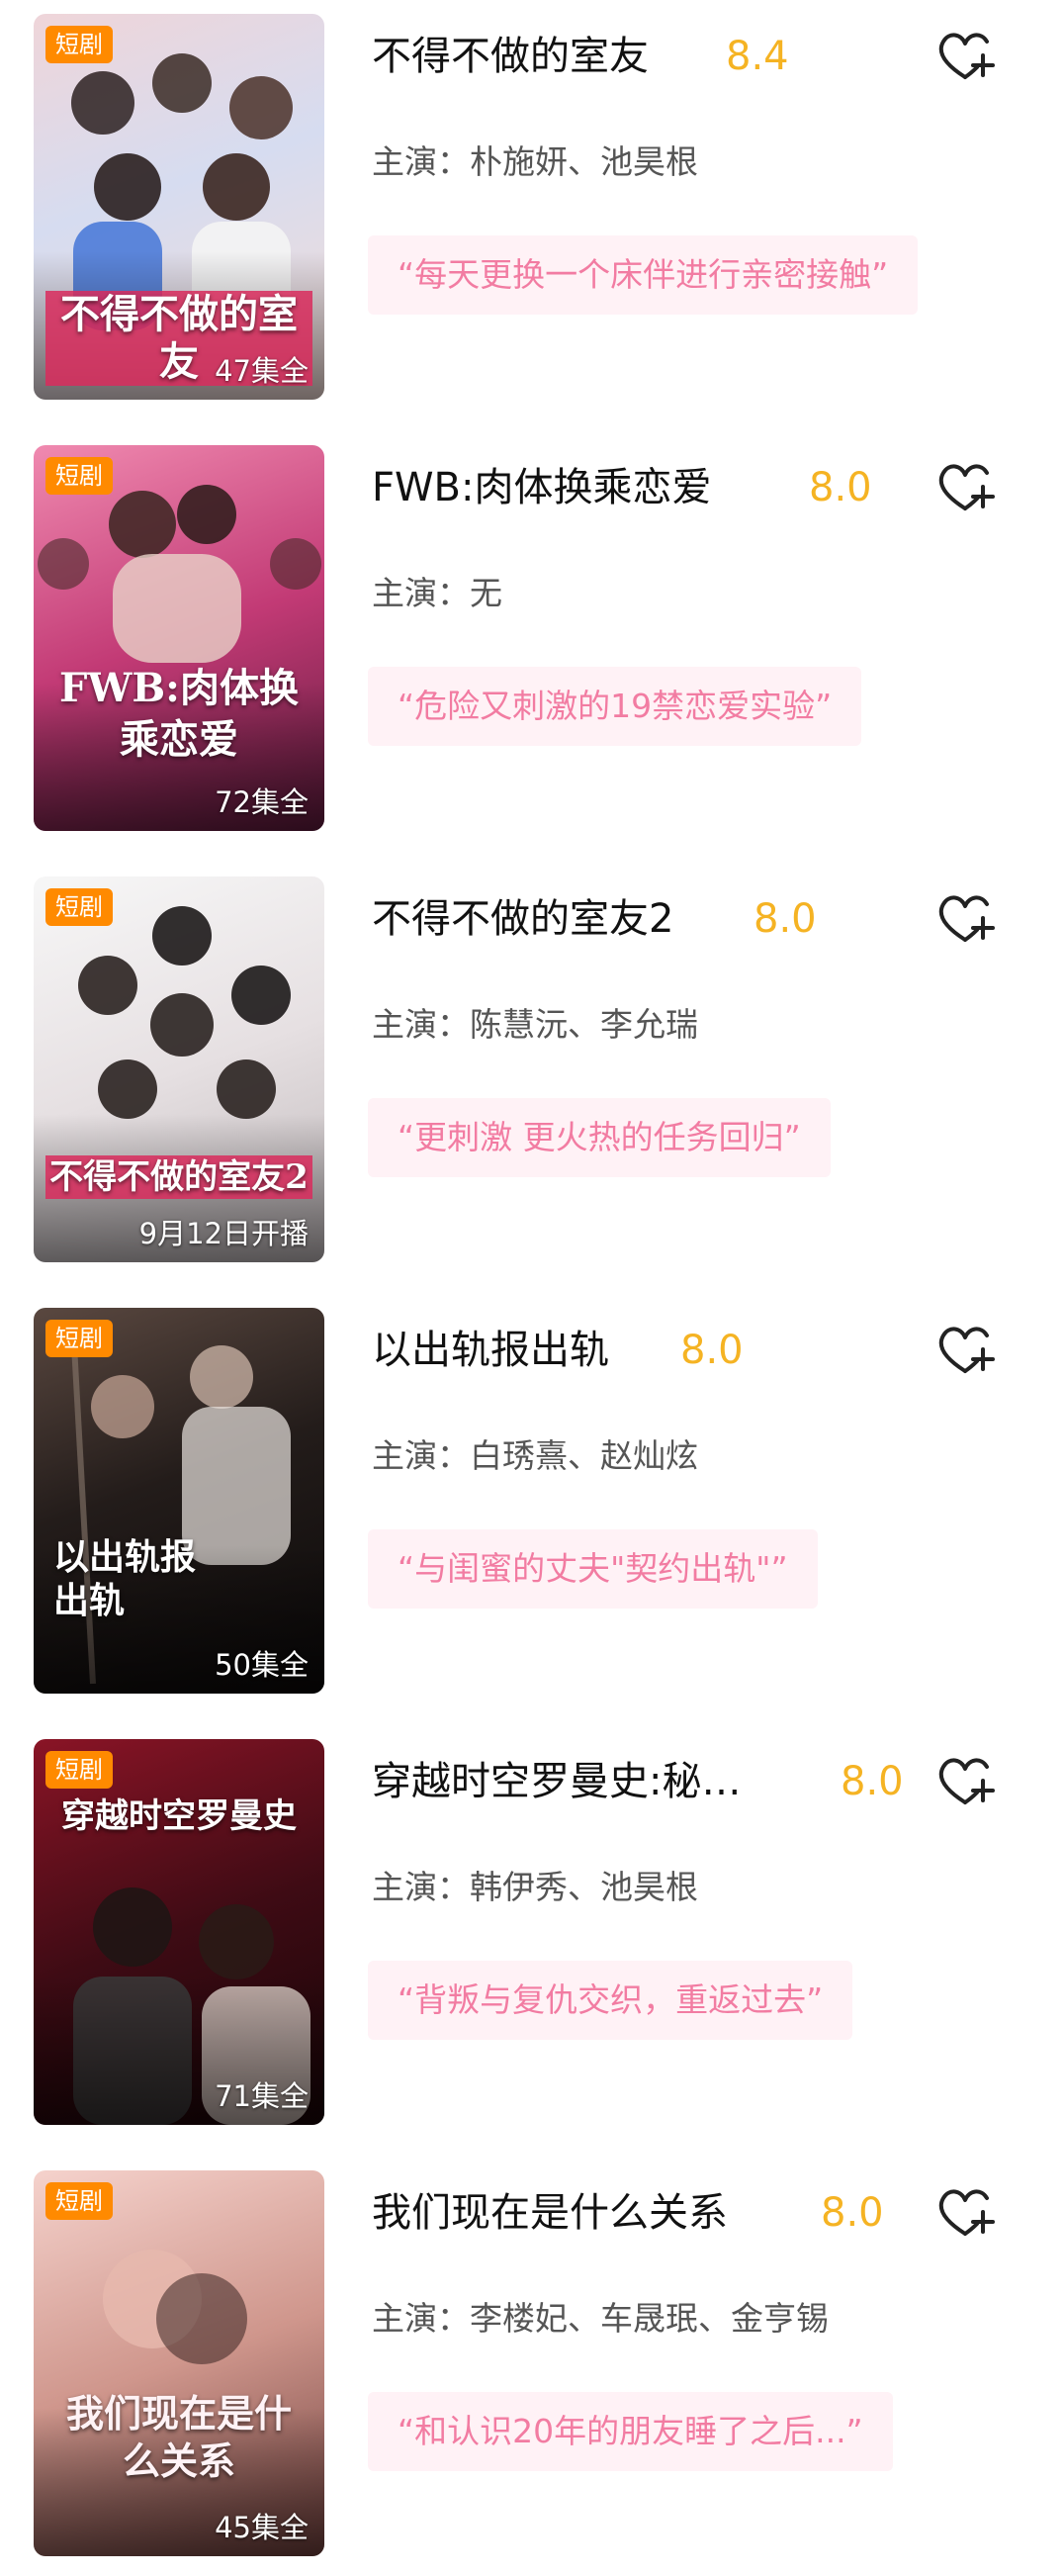 The height and width of the screenshot is (2576, 1064). I want to click on drama-score: 8.4, so click(757, 56).